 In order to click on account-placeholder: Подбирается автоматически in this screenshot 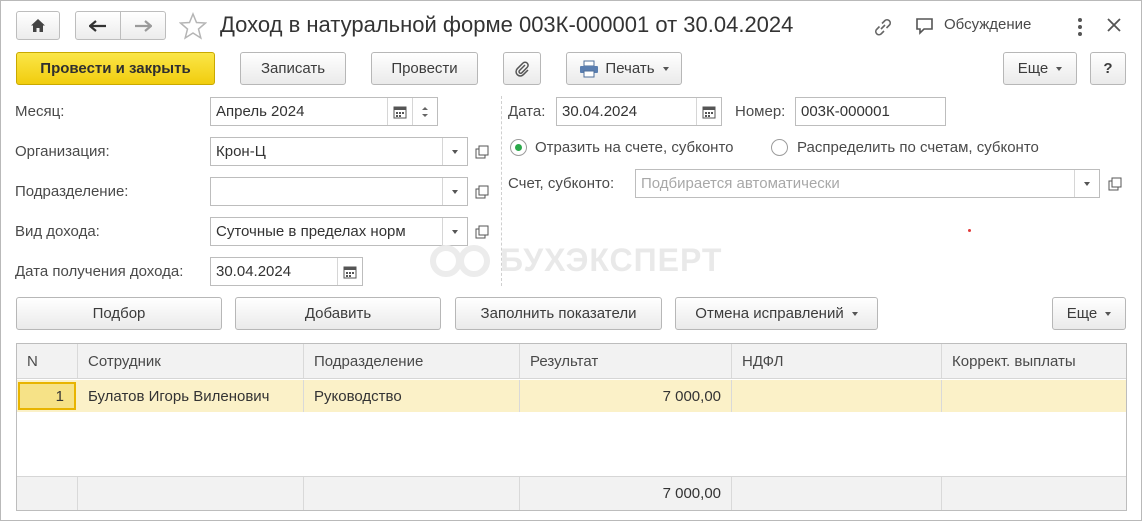, I will do `click(740, 183)`.